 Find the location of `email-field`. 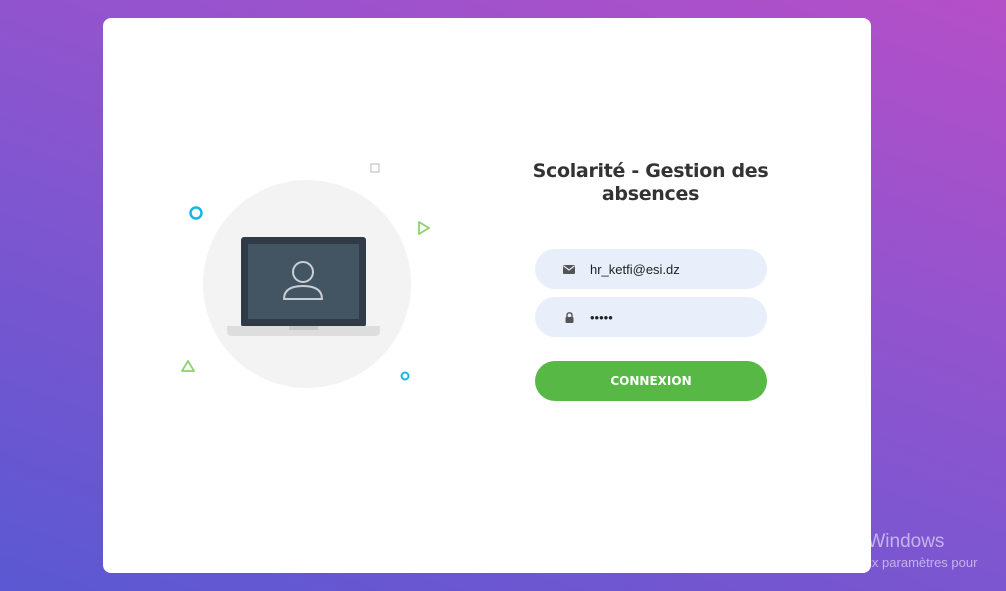

email-field is located at coordinates (651, 269).